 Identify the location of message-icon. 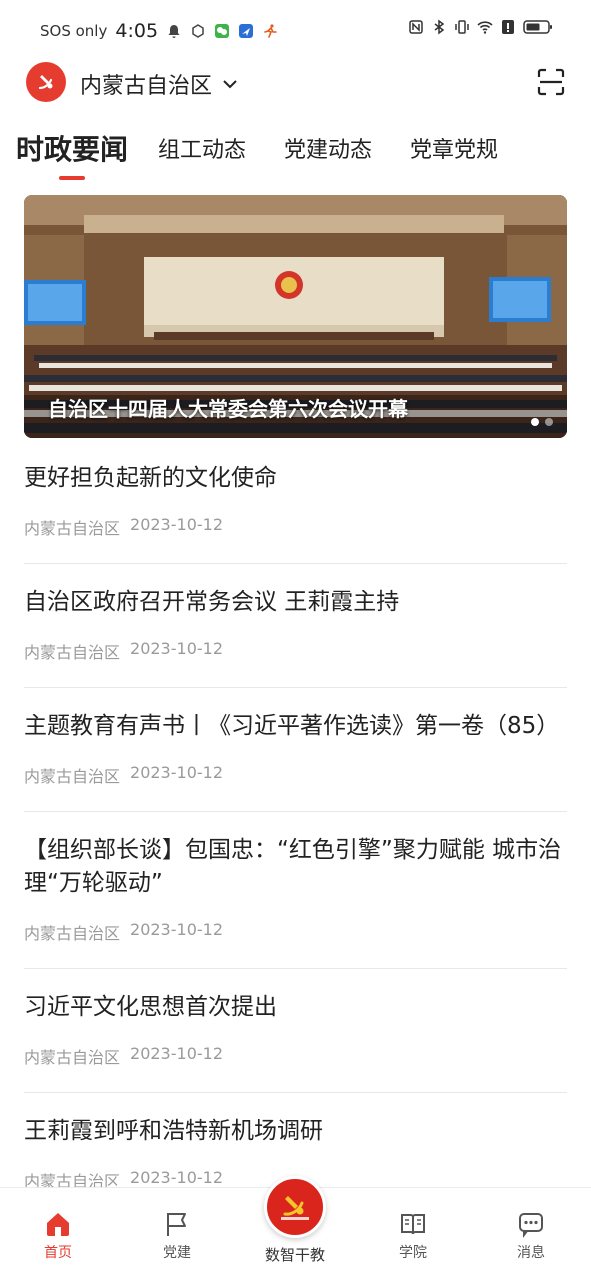
(531, 1225).